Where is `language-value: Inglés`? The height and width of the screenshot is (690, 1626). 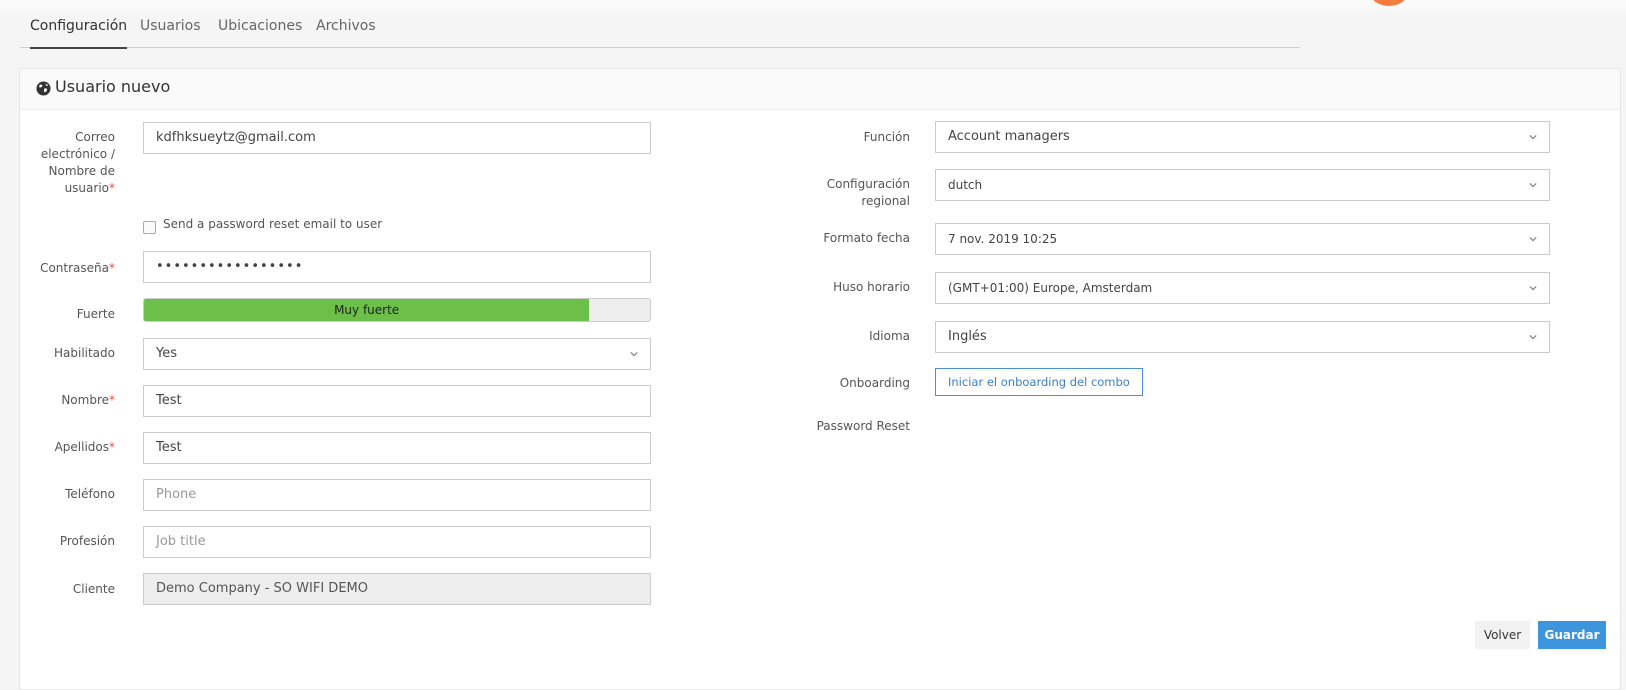
language-value: Inglés is located at coordinates (967, 336).